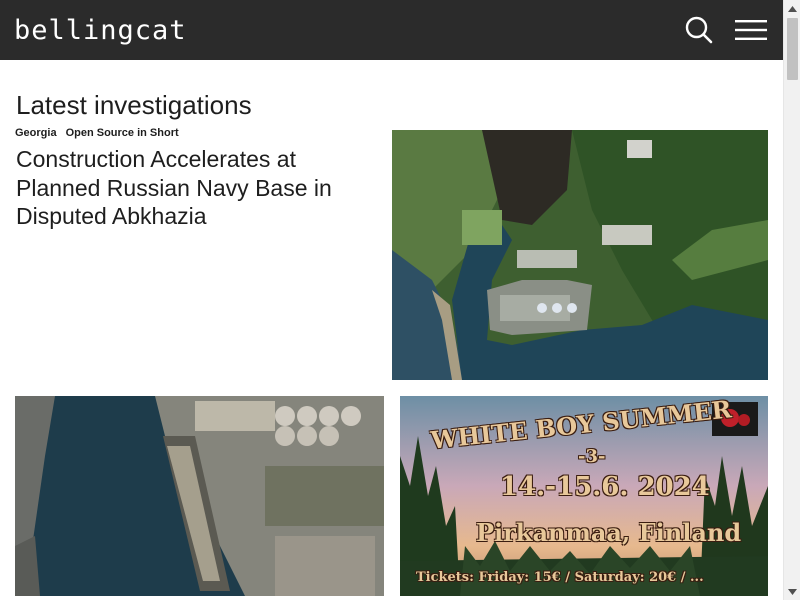 This screenshot has width=800, height=600. I want to click on scroll-up-arrow-icon, so click(792, 8).